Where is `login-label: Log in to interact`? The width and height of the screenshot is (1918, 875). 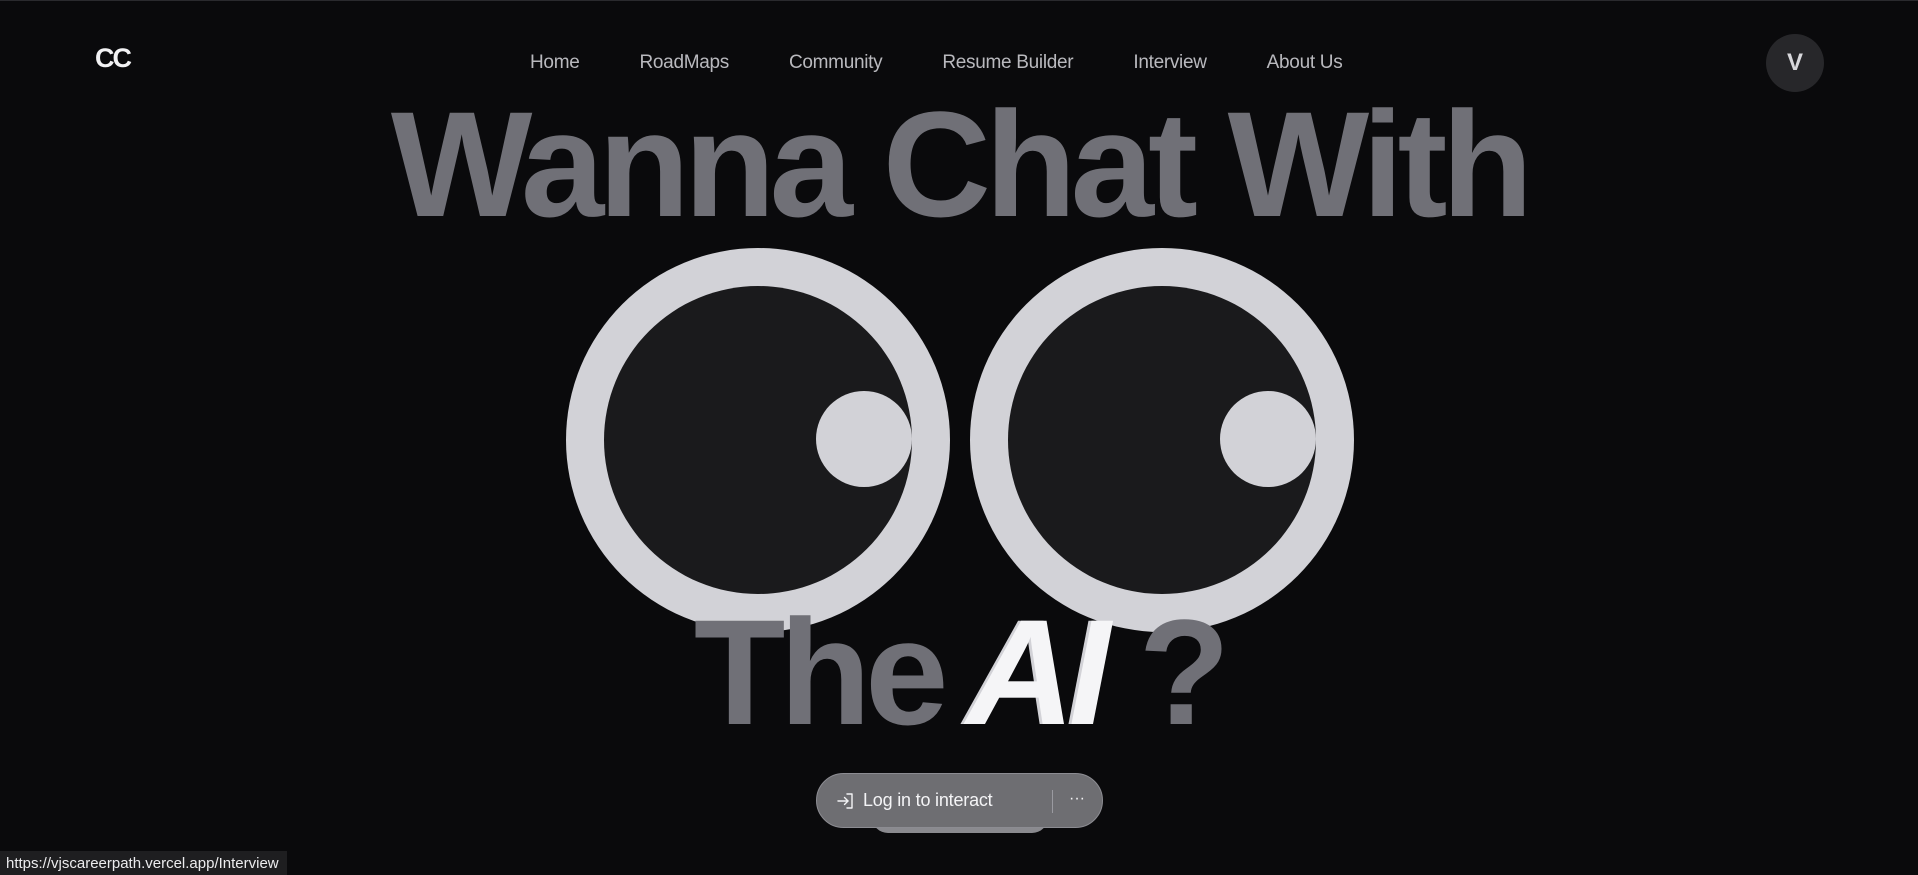
login-label: Log in to interact is located at coordinates (928, 800).